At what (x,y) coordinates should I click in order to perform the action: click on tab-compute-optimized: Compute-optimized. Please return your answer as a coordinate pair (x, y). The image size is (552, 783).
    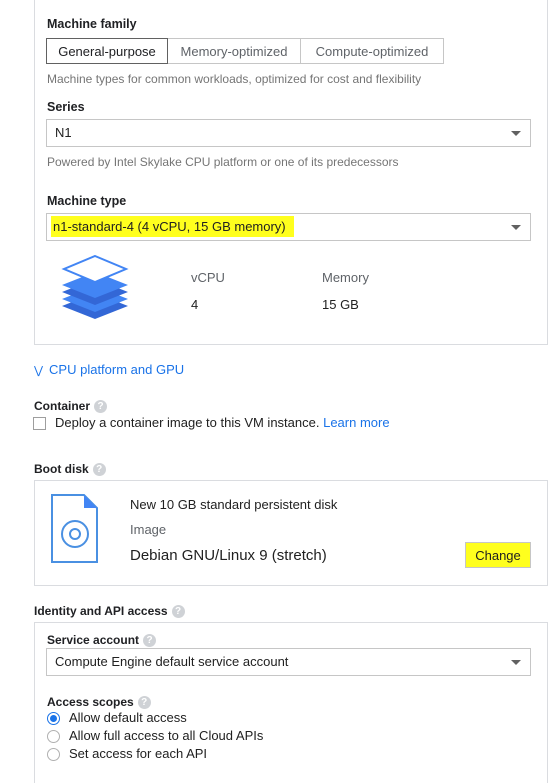
    Looking at the image, I should click on (372, 51).